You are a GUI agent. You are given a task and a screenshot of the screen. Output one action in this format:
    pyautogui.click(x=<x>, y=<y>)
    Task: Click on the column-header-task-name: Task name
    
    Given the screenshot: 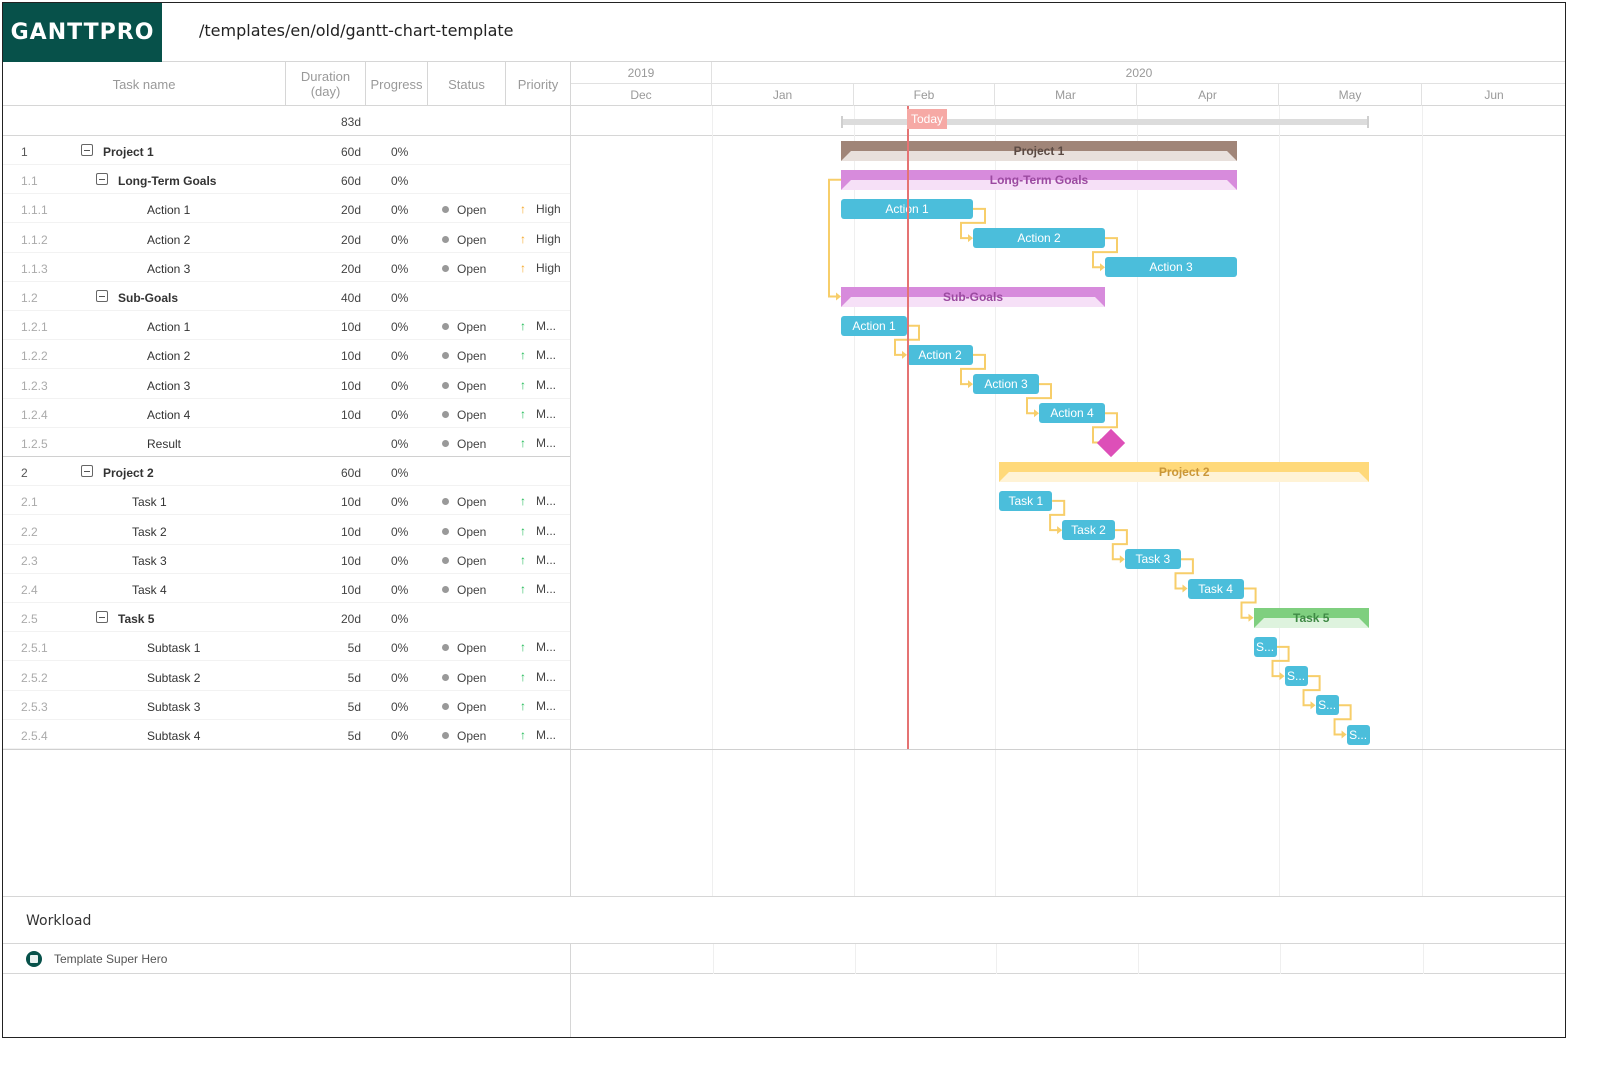 What is the action you would take?
    pyautogui.click(x=144, y=84)
    